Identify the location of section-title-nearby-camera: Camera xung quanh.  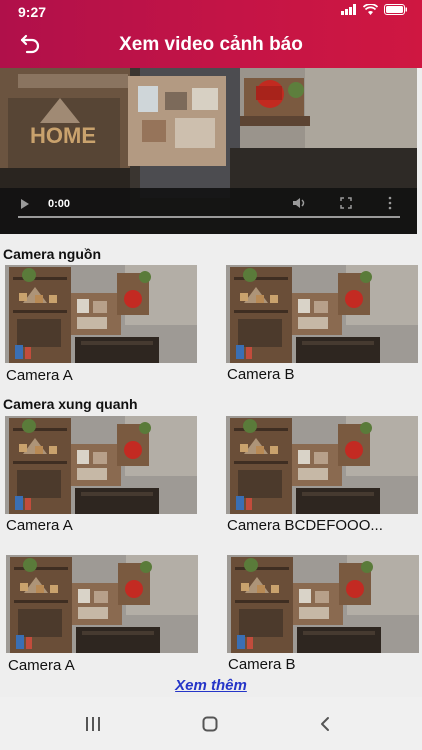
(70, 404).